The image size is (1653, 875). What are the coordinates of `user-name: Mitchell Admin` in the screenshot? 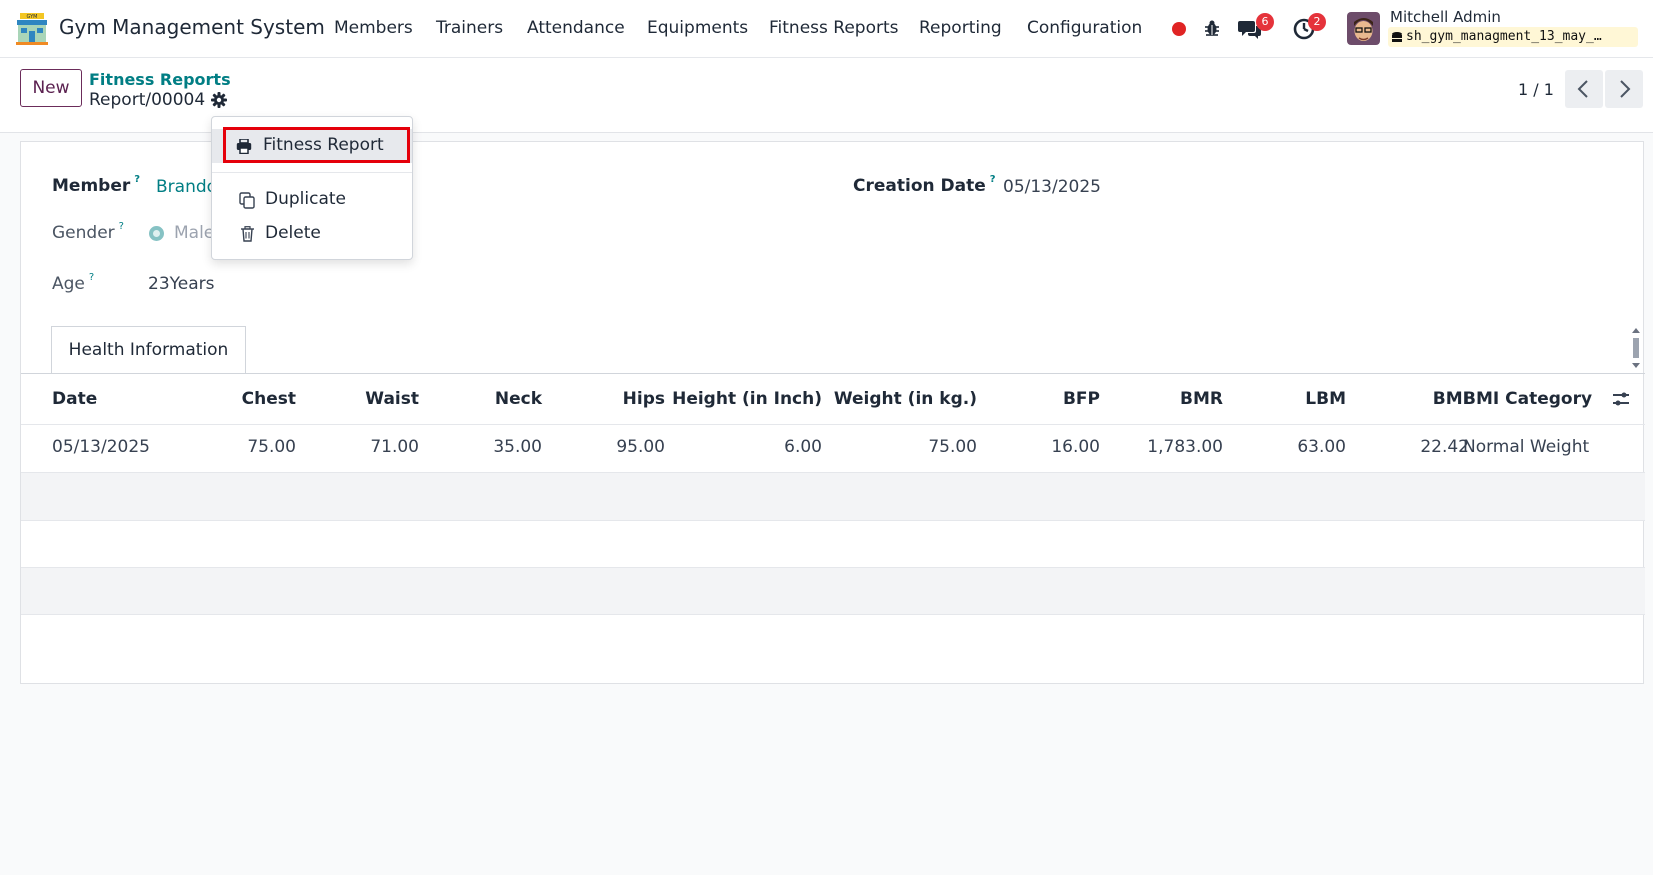 It's located at (1445, 17).